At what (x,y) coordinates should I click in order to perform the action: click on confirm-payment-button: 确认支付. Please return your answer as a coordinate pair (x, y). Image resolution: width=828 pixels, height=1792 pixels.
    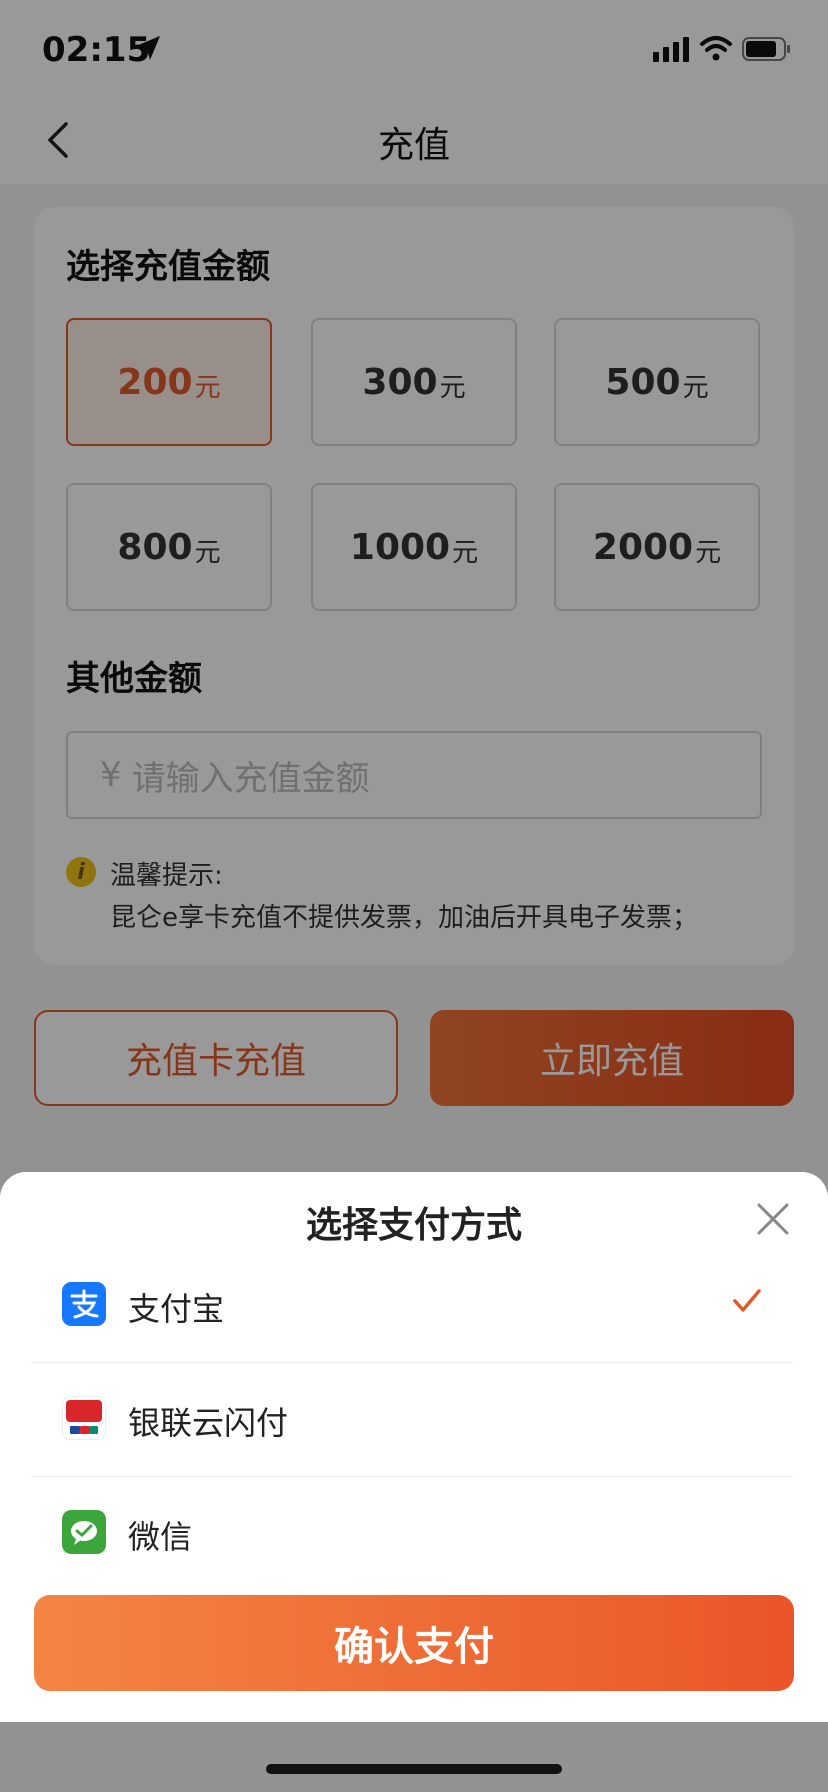
    Looking at the image, I should click on (414, 1643).